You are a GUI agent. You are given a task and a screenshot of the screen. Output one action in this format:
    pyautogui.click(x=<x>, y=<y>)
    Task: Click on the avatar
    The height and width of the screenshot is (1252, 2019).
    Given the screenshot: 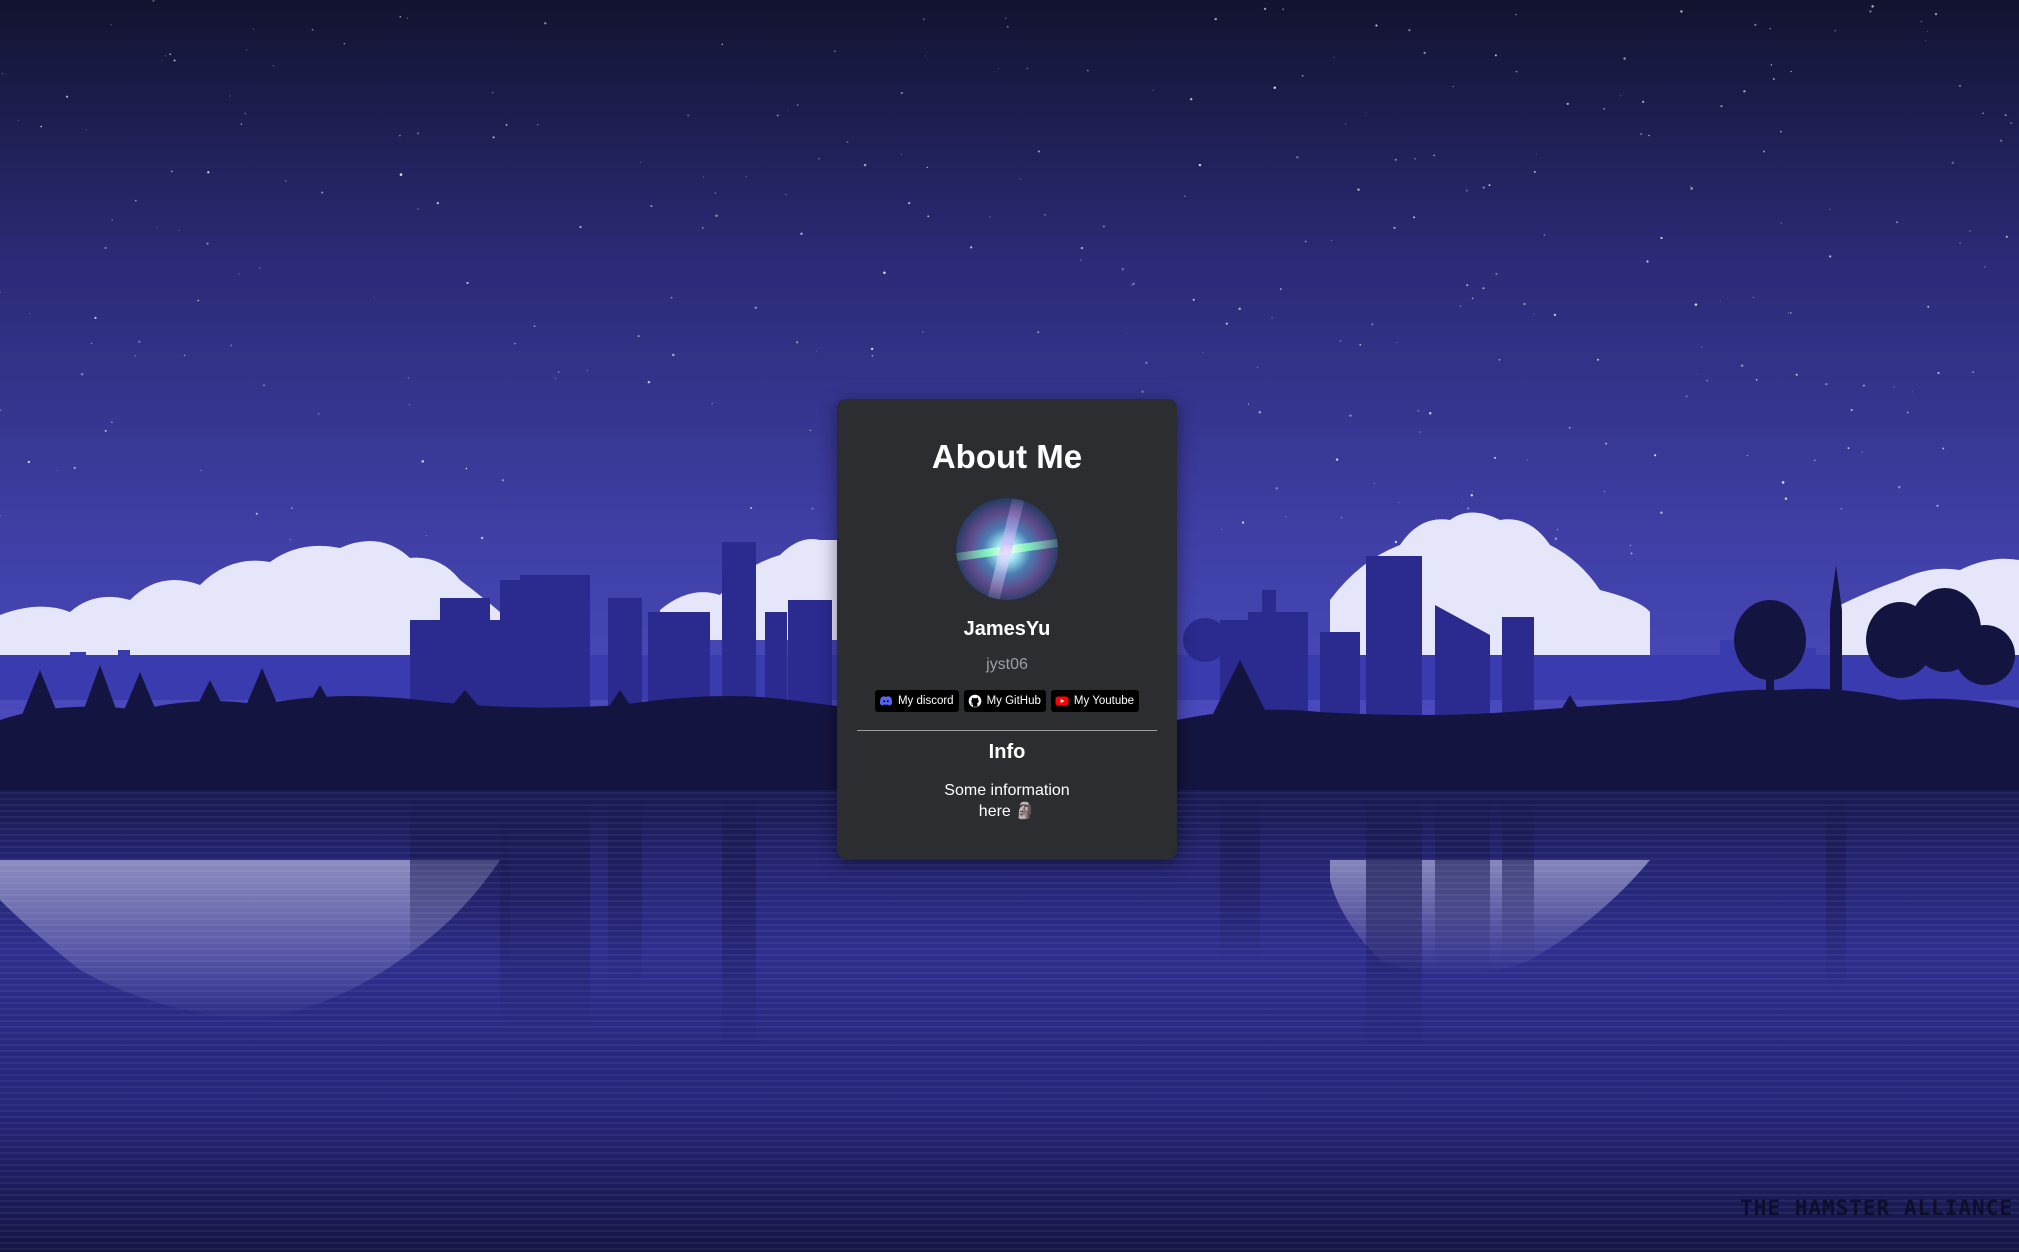 What is the action you would take?
    pyautogui.click(x=1007, y=549)
    